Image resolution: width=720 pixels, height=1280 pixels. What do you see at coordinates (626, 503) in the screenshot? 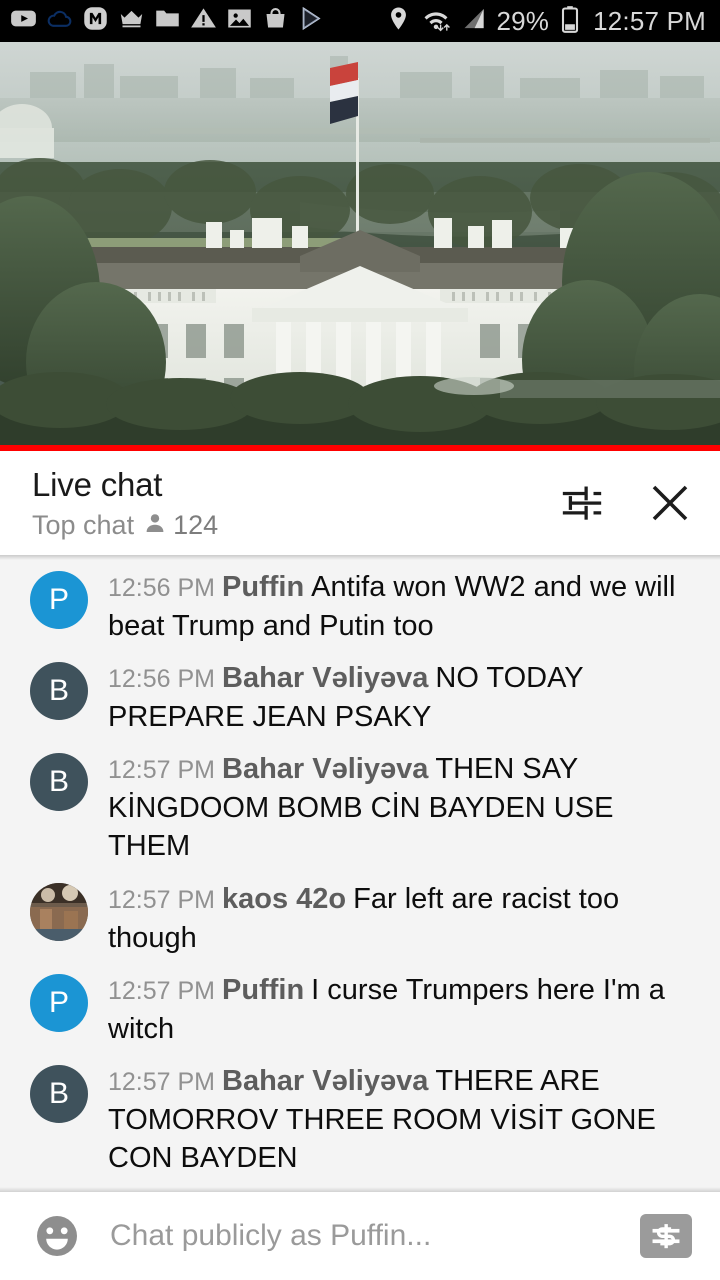
I see `live-chat-header-actions` at bounding box center [626, 503].